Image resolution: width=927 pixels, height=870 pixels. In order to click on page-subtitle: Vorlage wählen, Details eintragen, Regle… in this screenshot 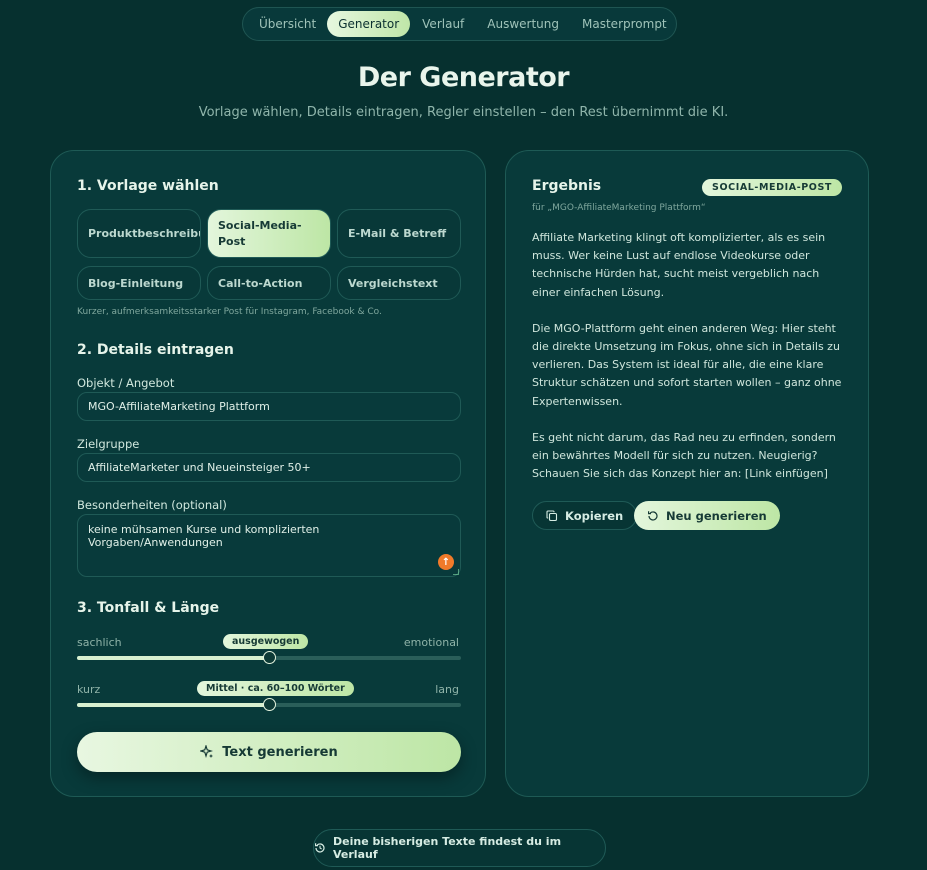, I will do `click(463, 112)`.